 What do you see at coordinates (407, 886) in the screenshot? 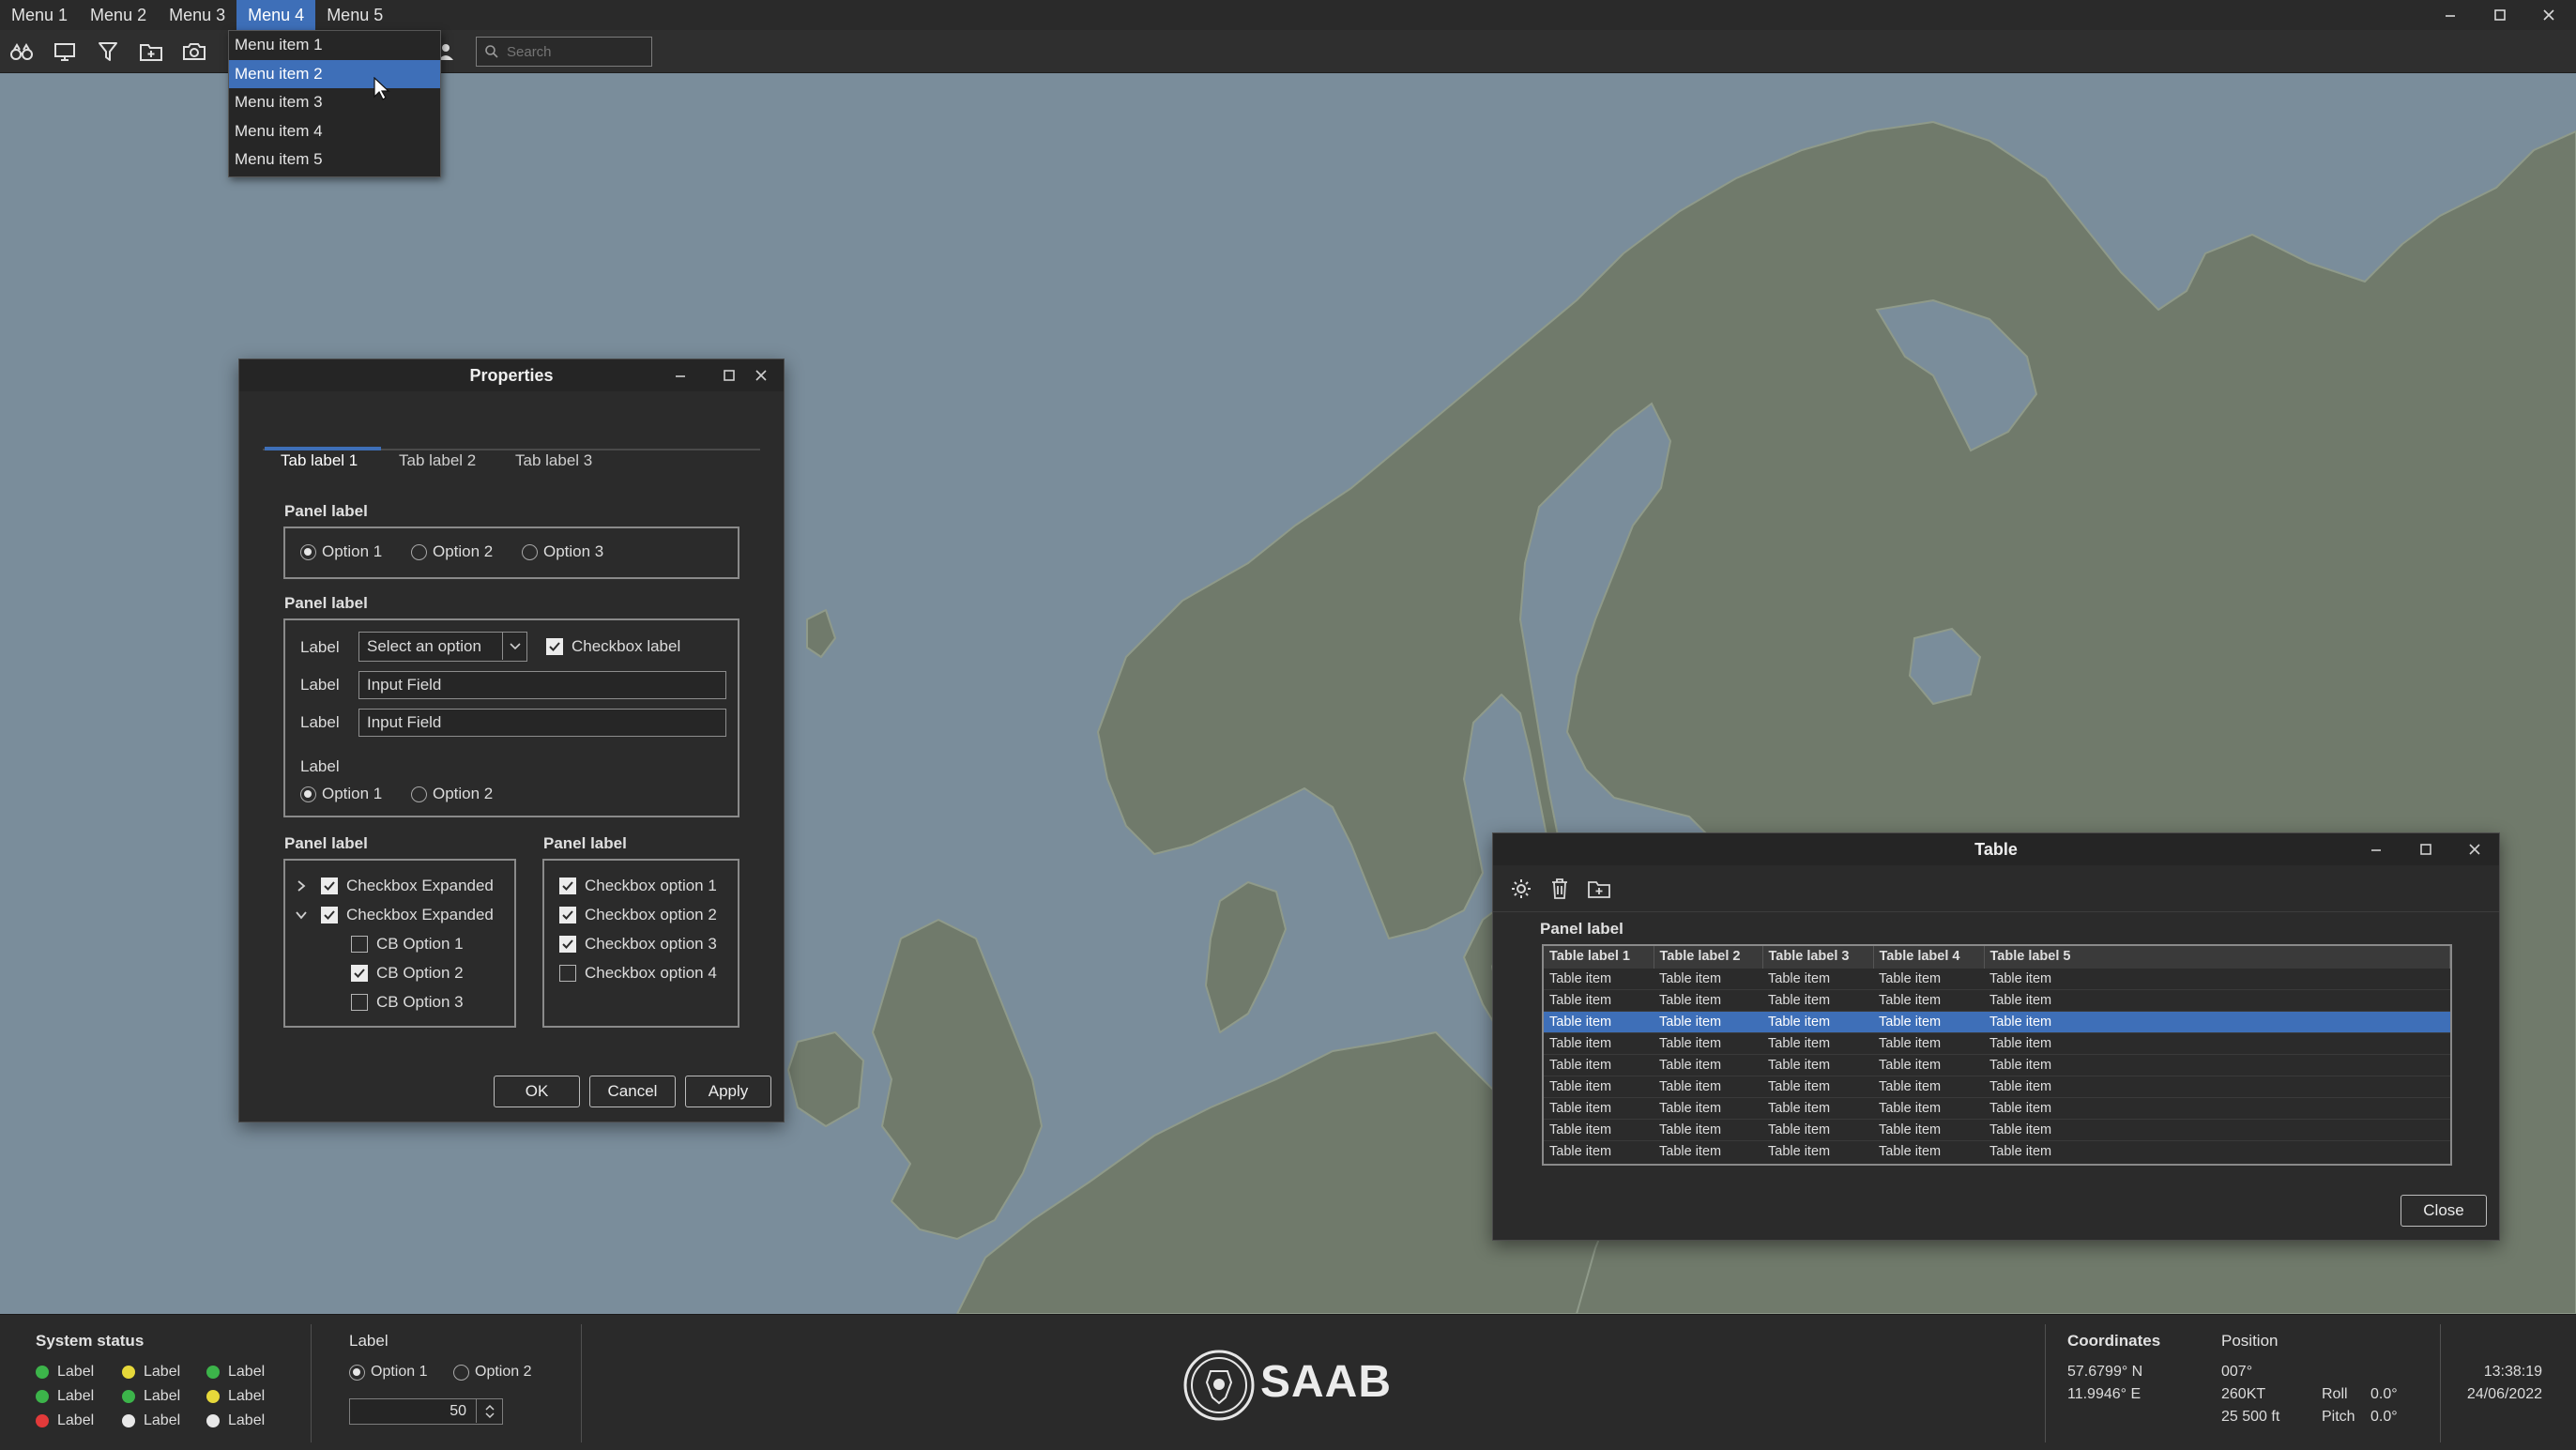
I see `tree-checkbox-1: Checkbox Expanded` at bounding box center [407, 886].